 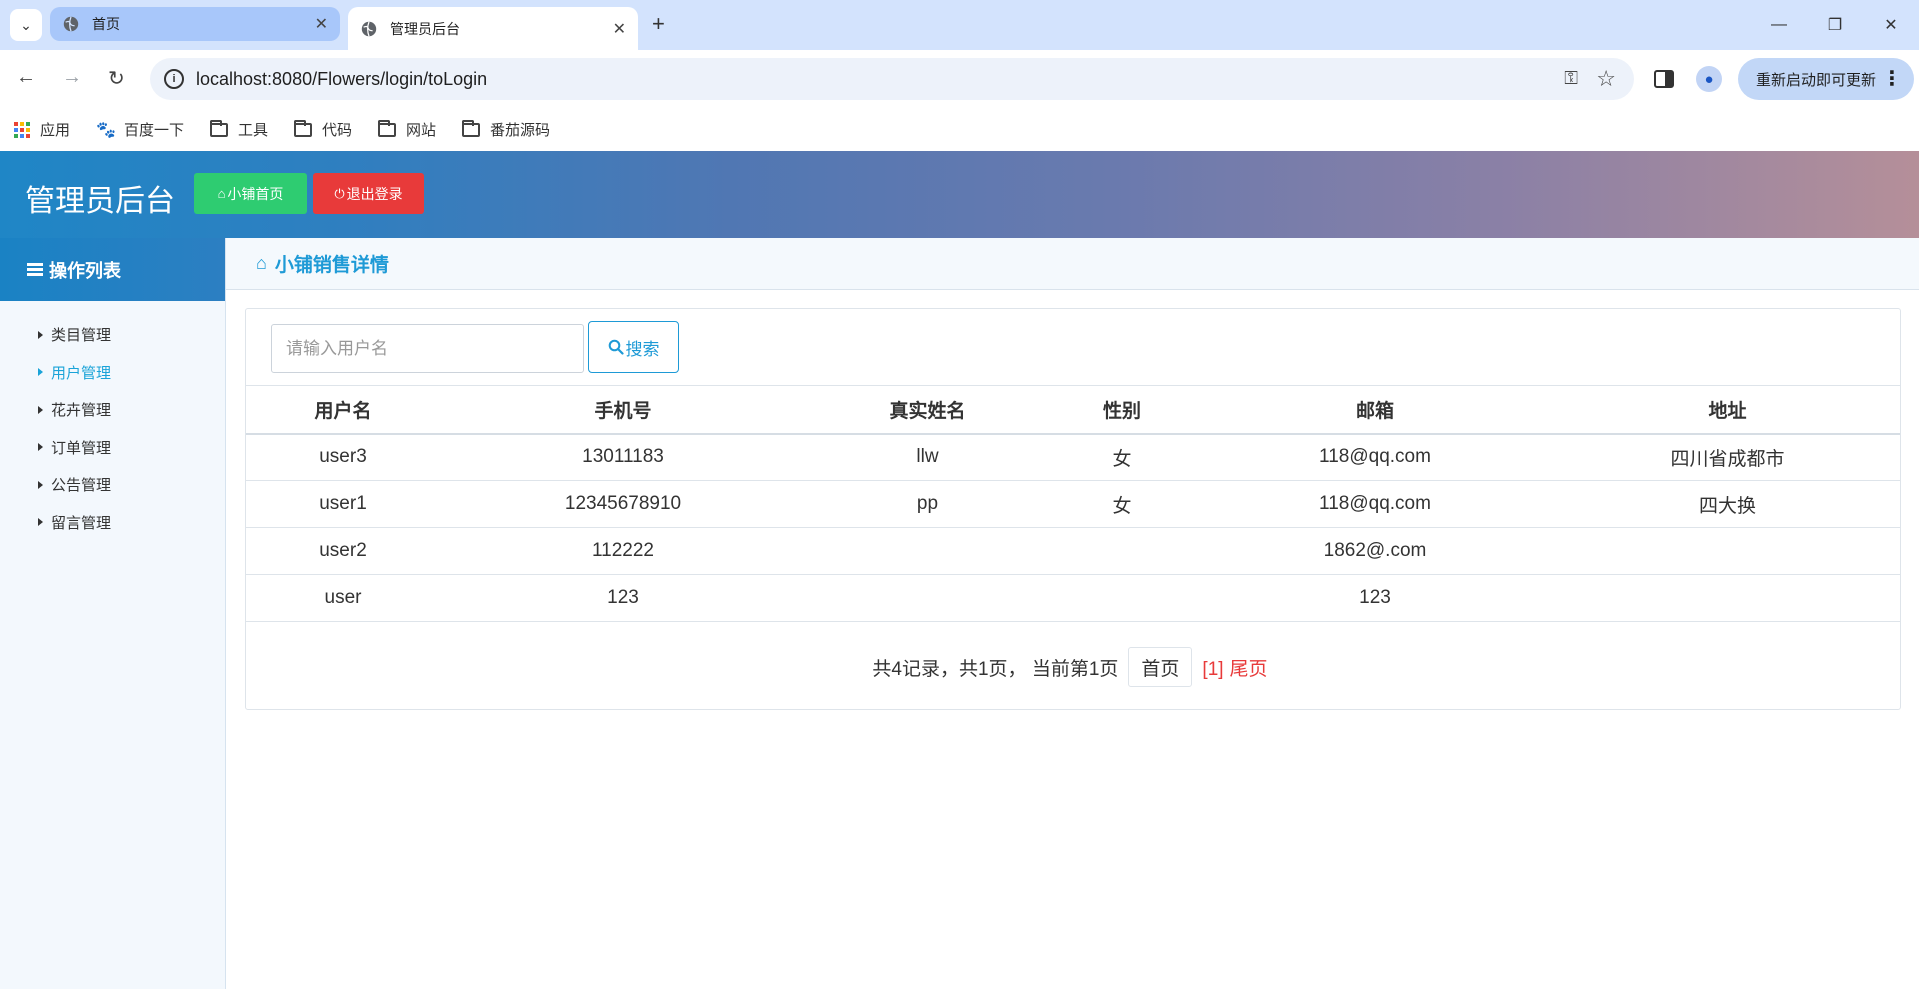 What do you see at coordinates (343, 598) in the screenshot?
I see `cell-username: user` at bounding box center [343, 598].